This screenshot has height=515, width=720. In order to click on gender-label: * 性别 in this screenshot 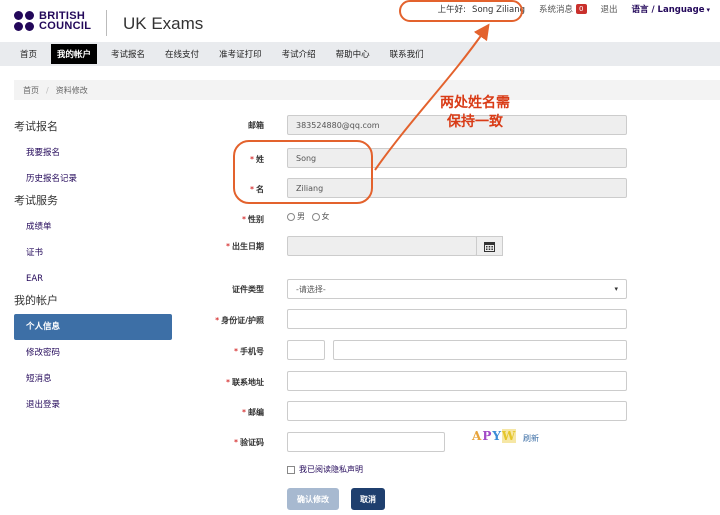, I will do `click(253, 219)`.